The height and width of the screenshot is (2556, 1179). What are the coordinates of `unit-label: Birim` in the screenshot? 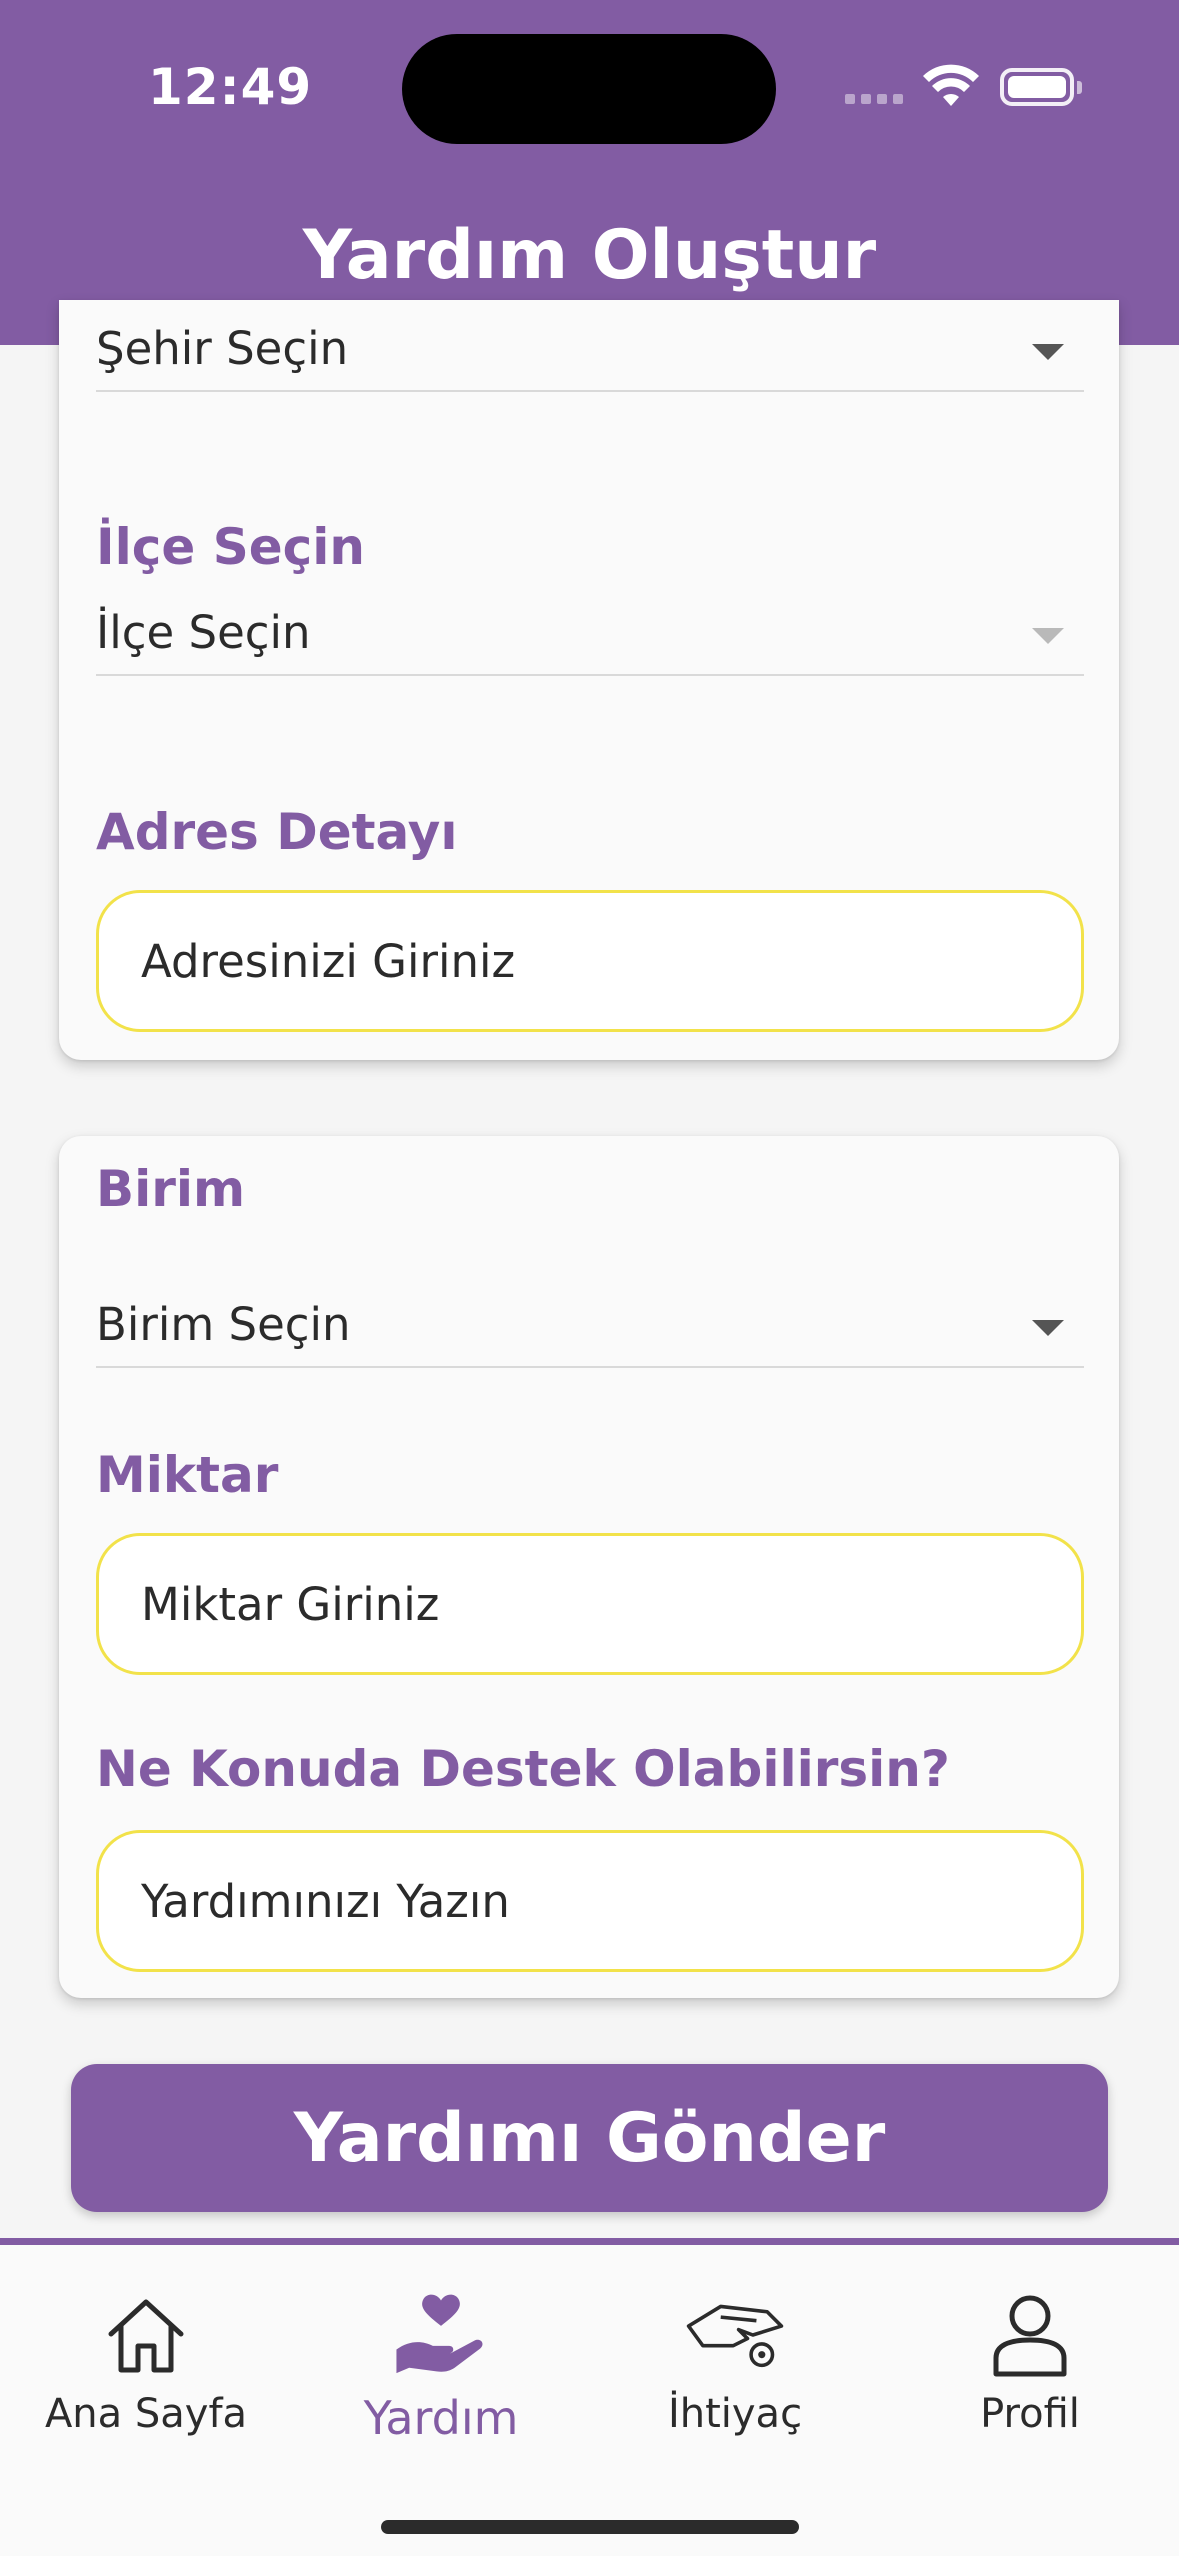 It's located at (171, 1189).